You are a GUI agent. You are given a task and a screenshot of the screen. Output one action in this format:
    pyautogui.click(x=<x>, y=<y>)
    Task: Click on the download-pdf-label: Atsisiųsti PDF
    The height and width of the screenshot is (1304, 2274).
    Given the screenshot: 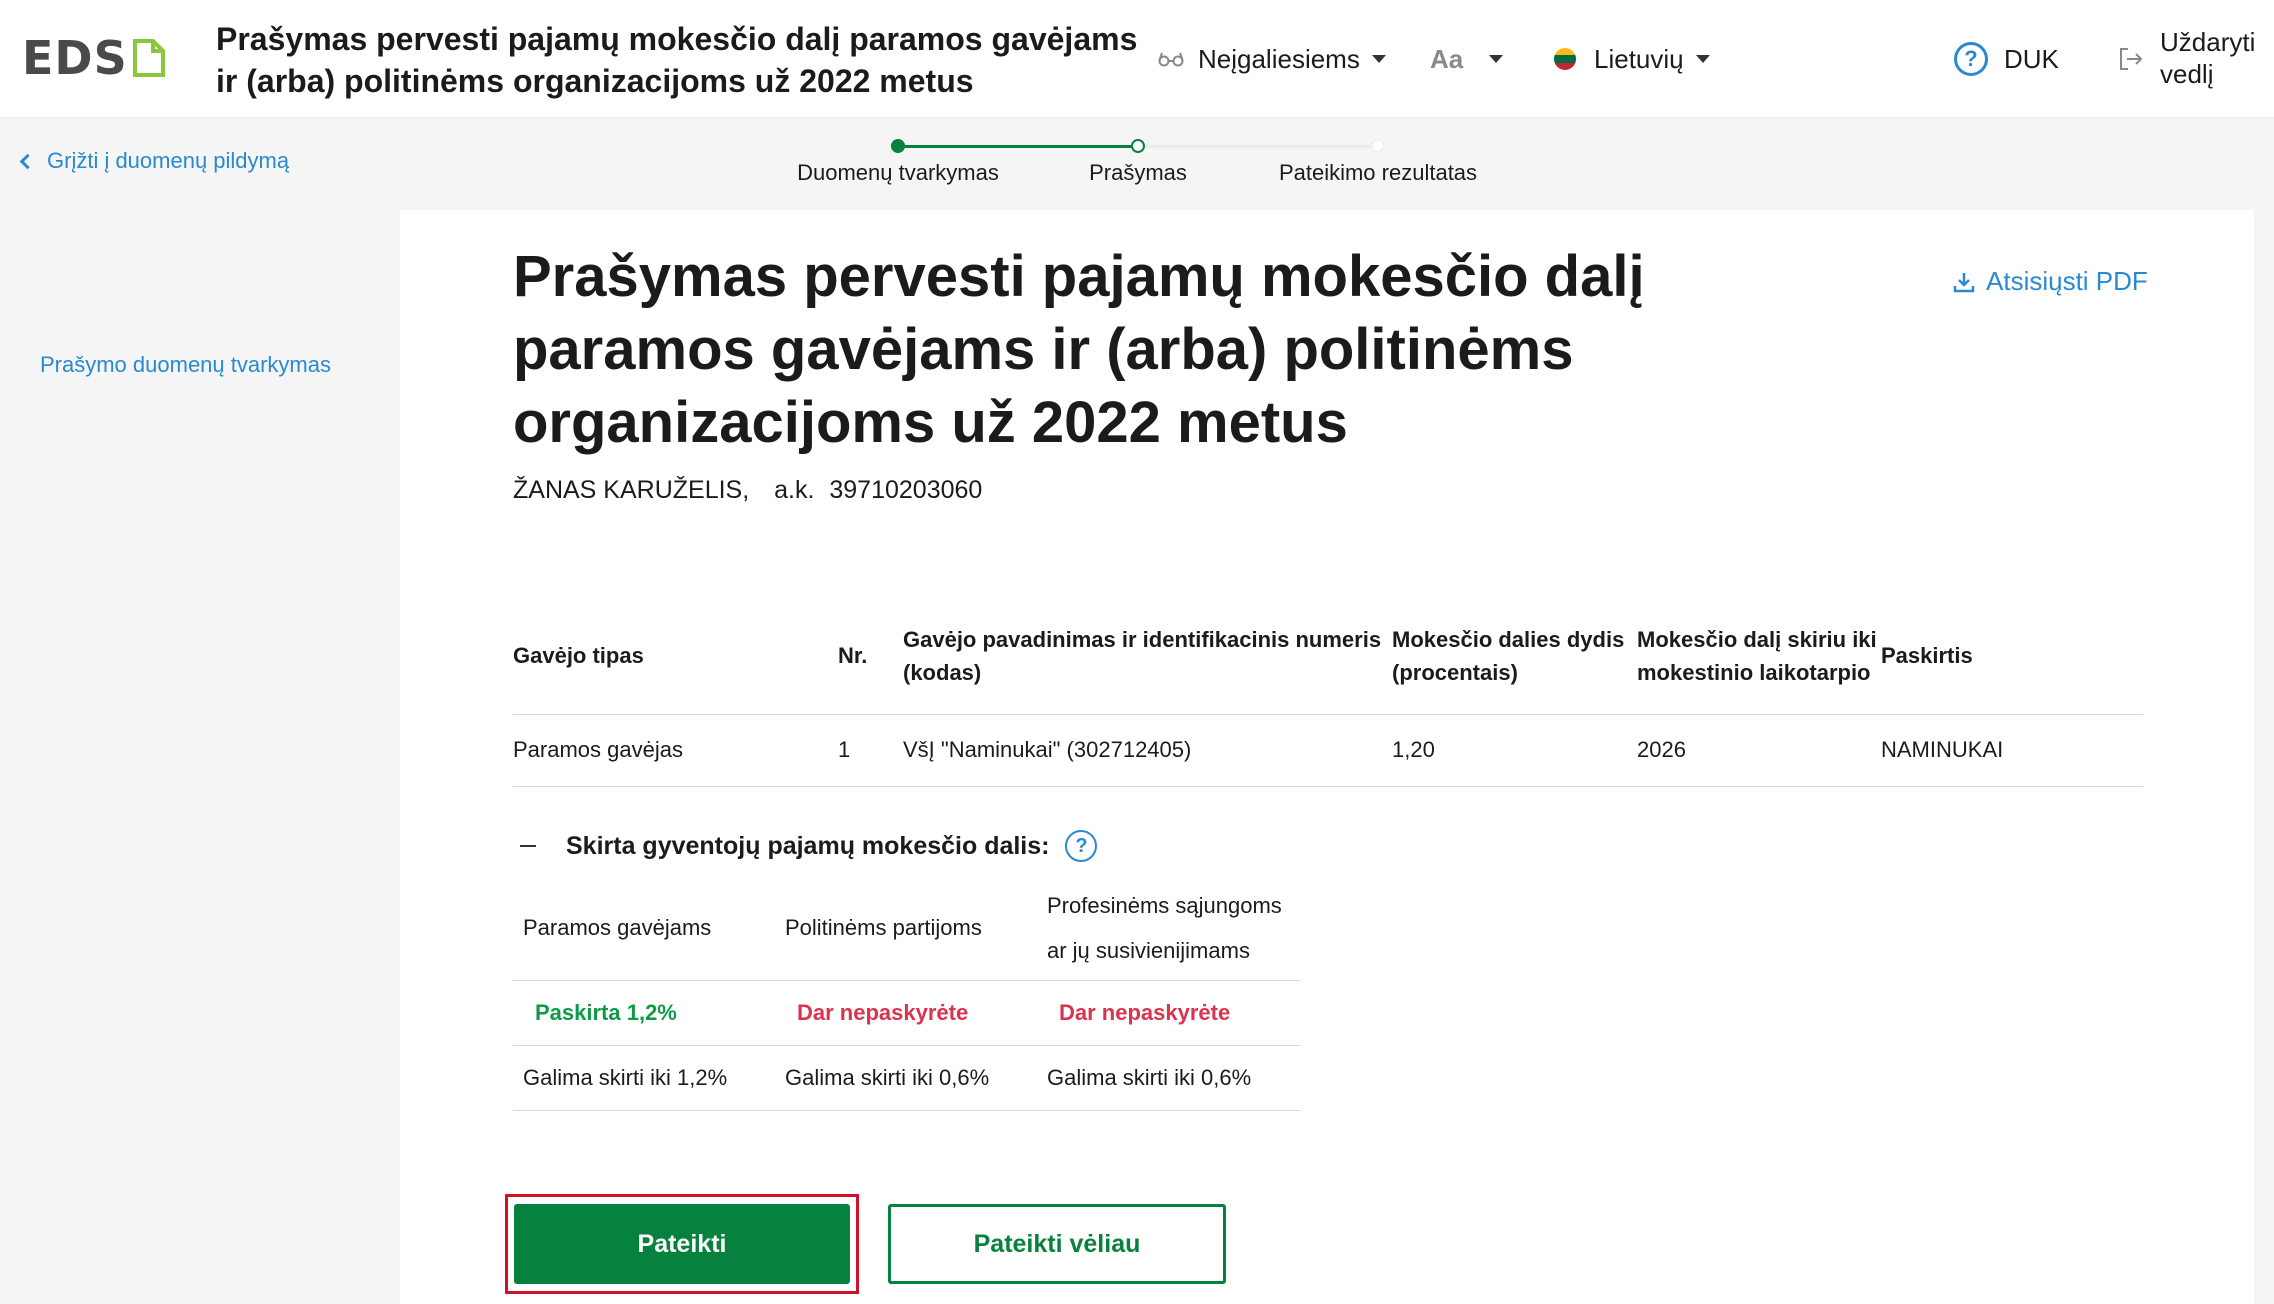 What is the action you would take?
    pyautogui.click(x=2067, y=281)
    